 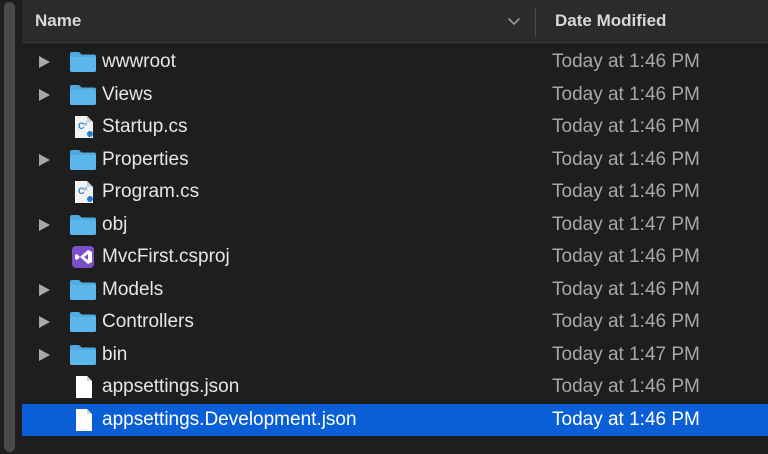 What do you see at coordinates (229, 419) in the screenshot?
I see `file-name: appsettings.Development.json` at bounding box center [229, 419].